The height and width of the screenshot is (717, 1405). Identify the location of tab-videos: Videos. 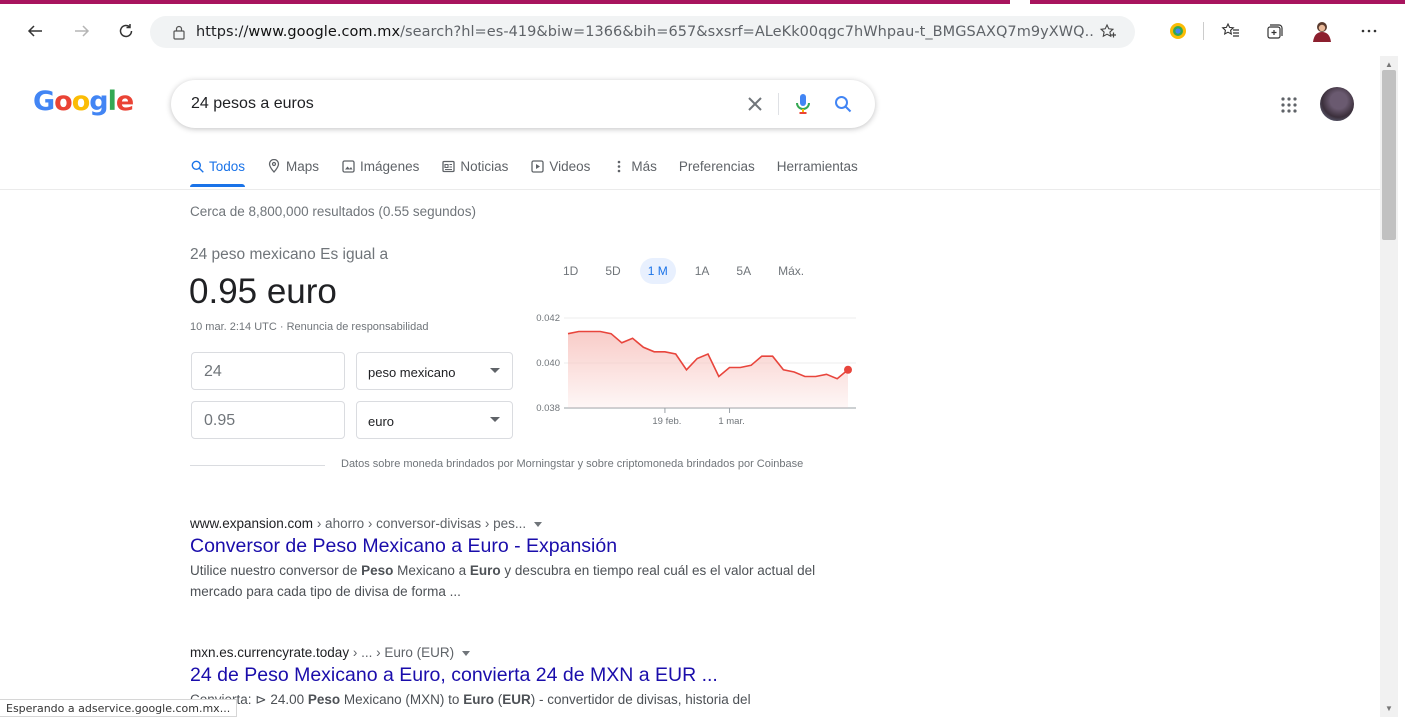
(560, 166).